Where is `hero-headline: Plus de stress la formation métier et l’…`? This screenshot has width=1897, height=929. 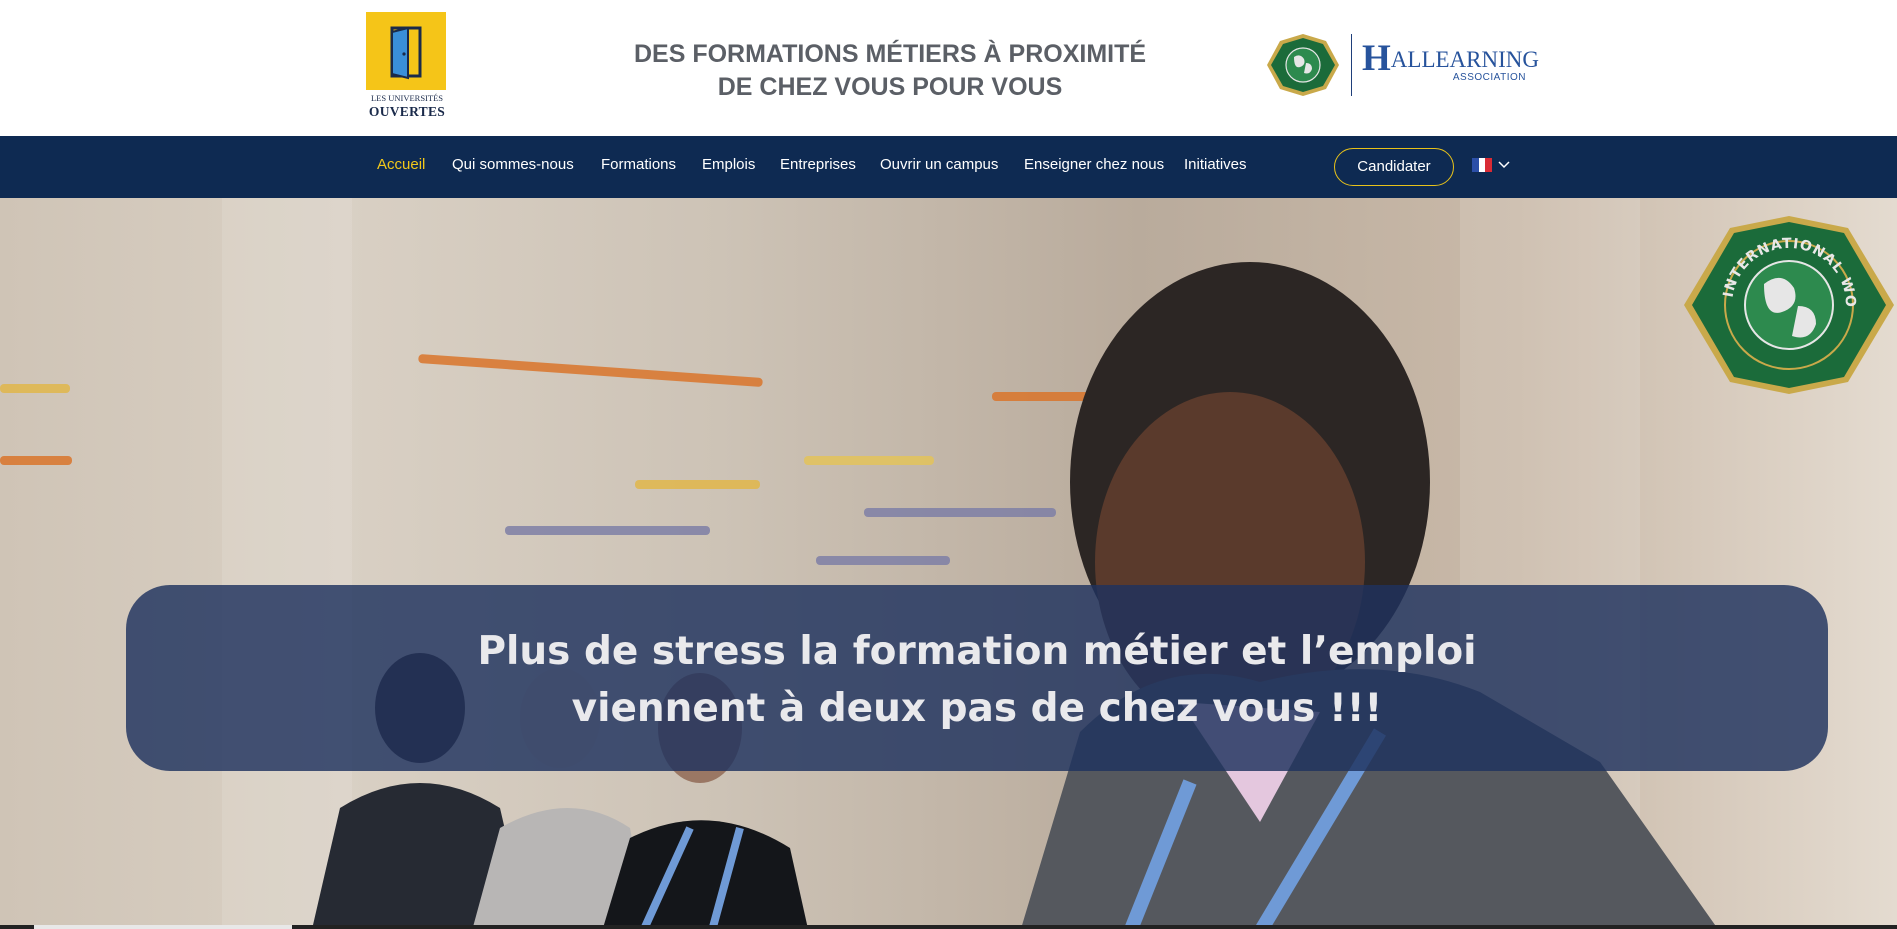
hero-headline: Plus de stress la formation métier et l’… is located at coordinates (977, 680).